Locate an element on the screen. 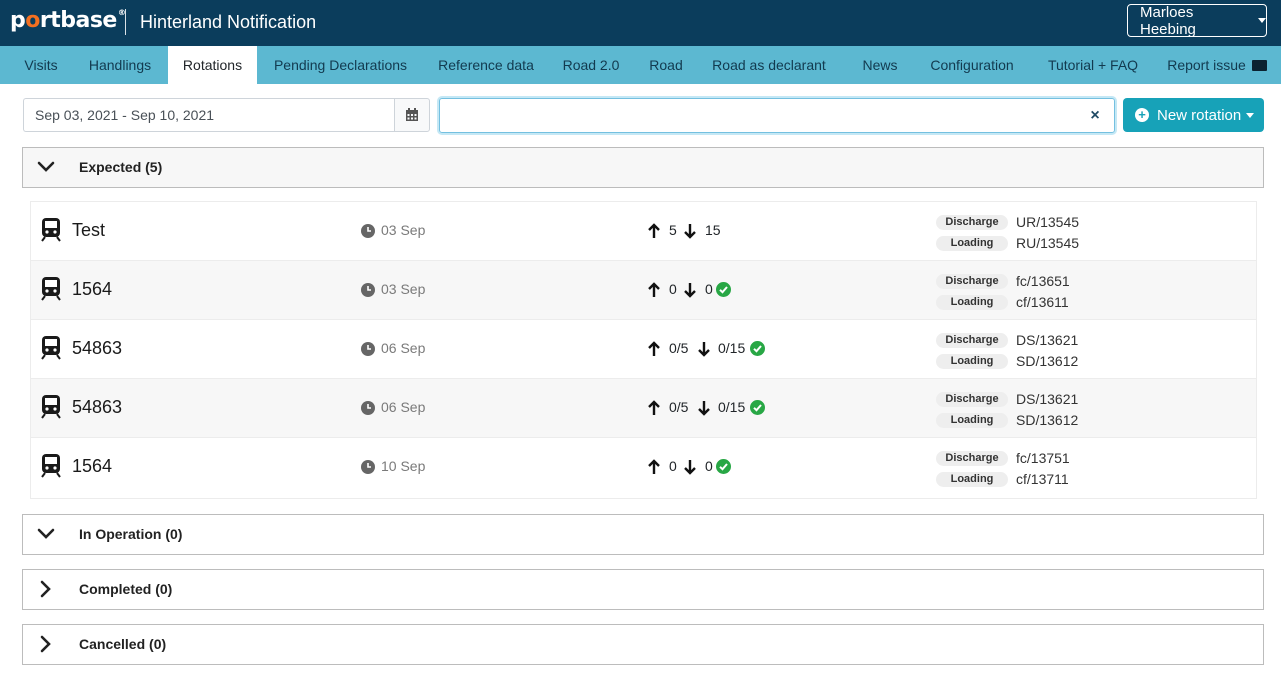 This screenshot has width=1281, height=692. rotation-name: Test is located at coordinates (89, 230).